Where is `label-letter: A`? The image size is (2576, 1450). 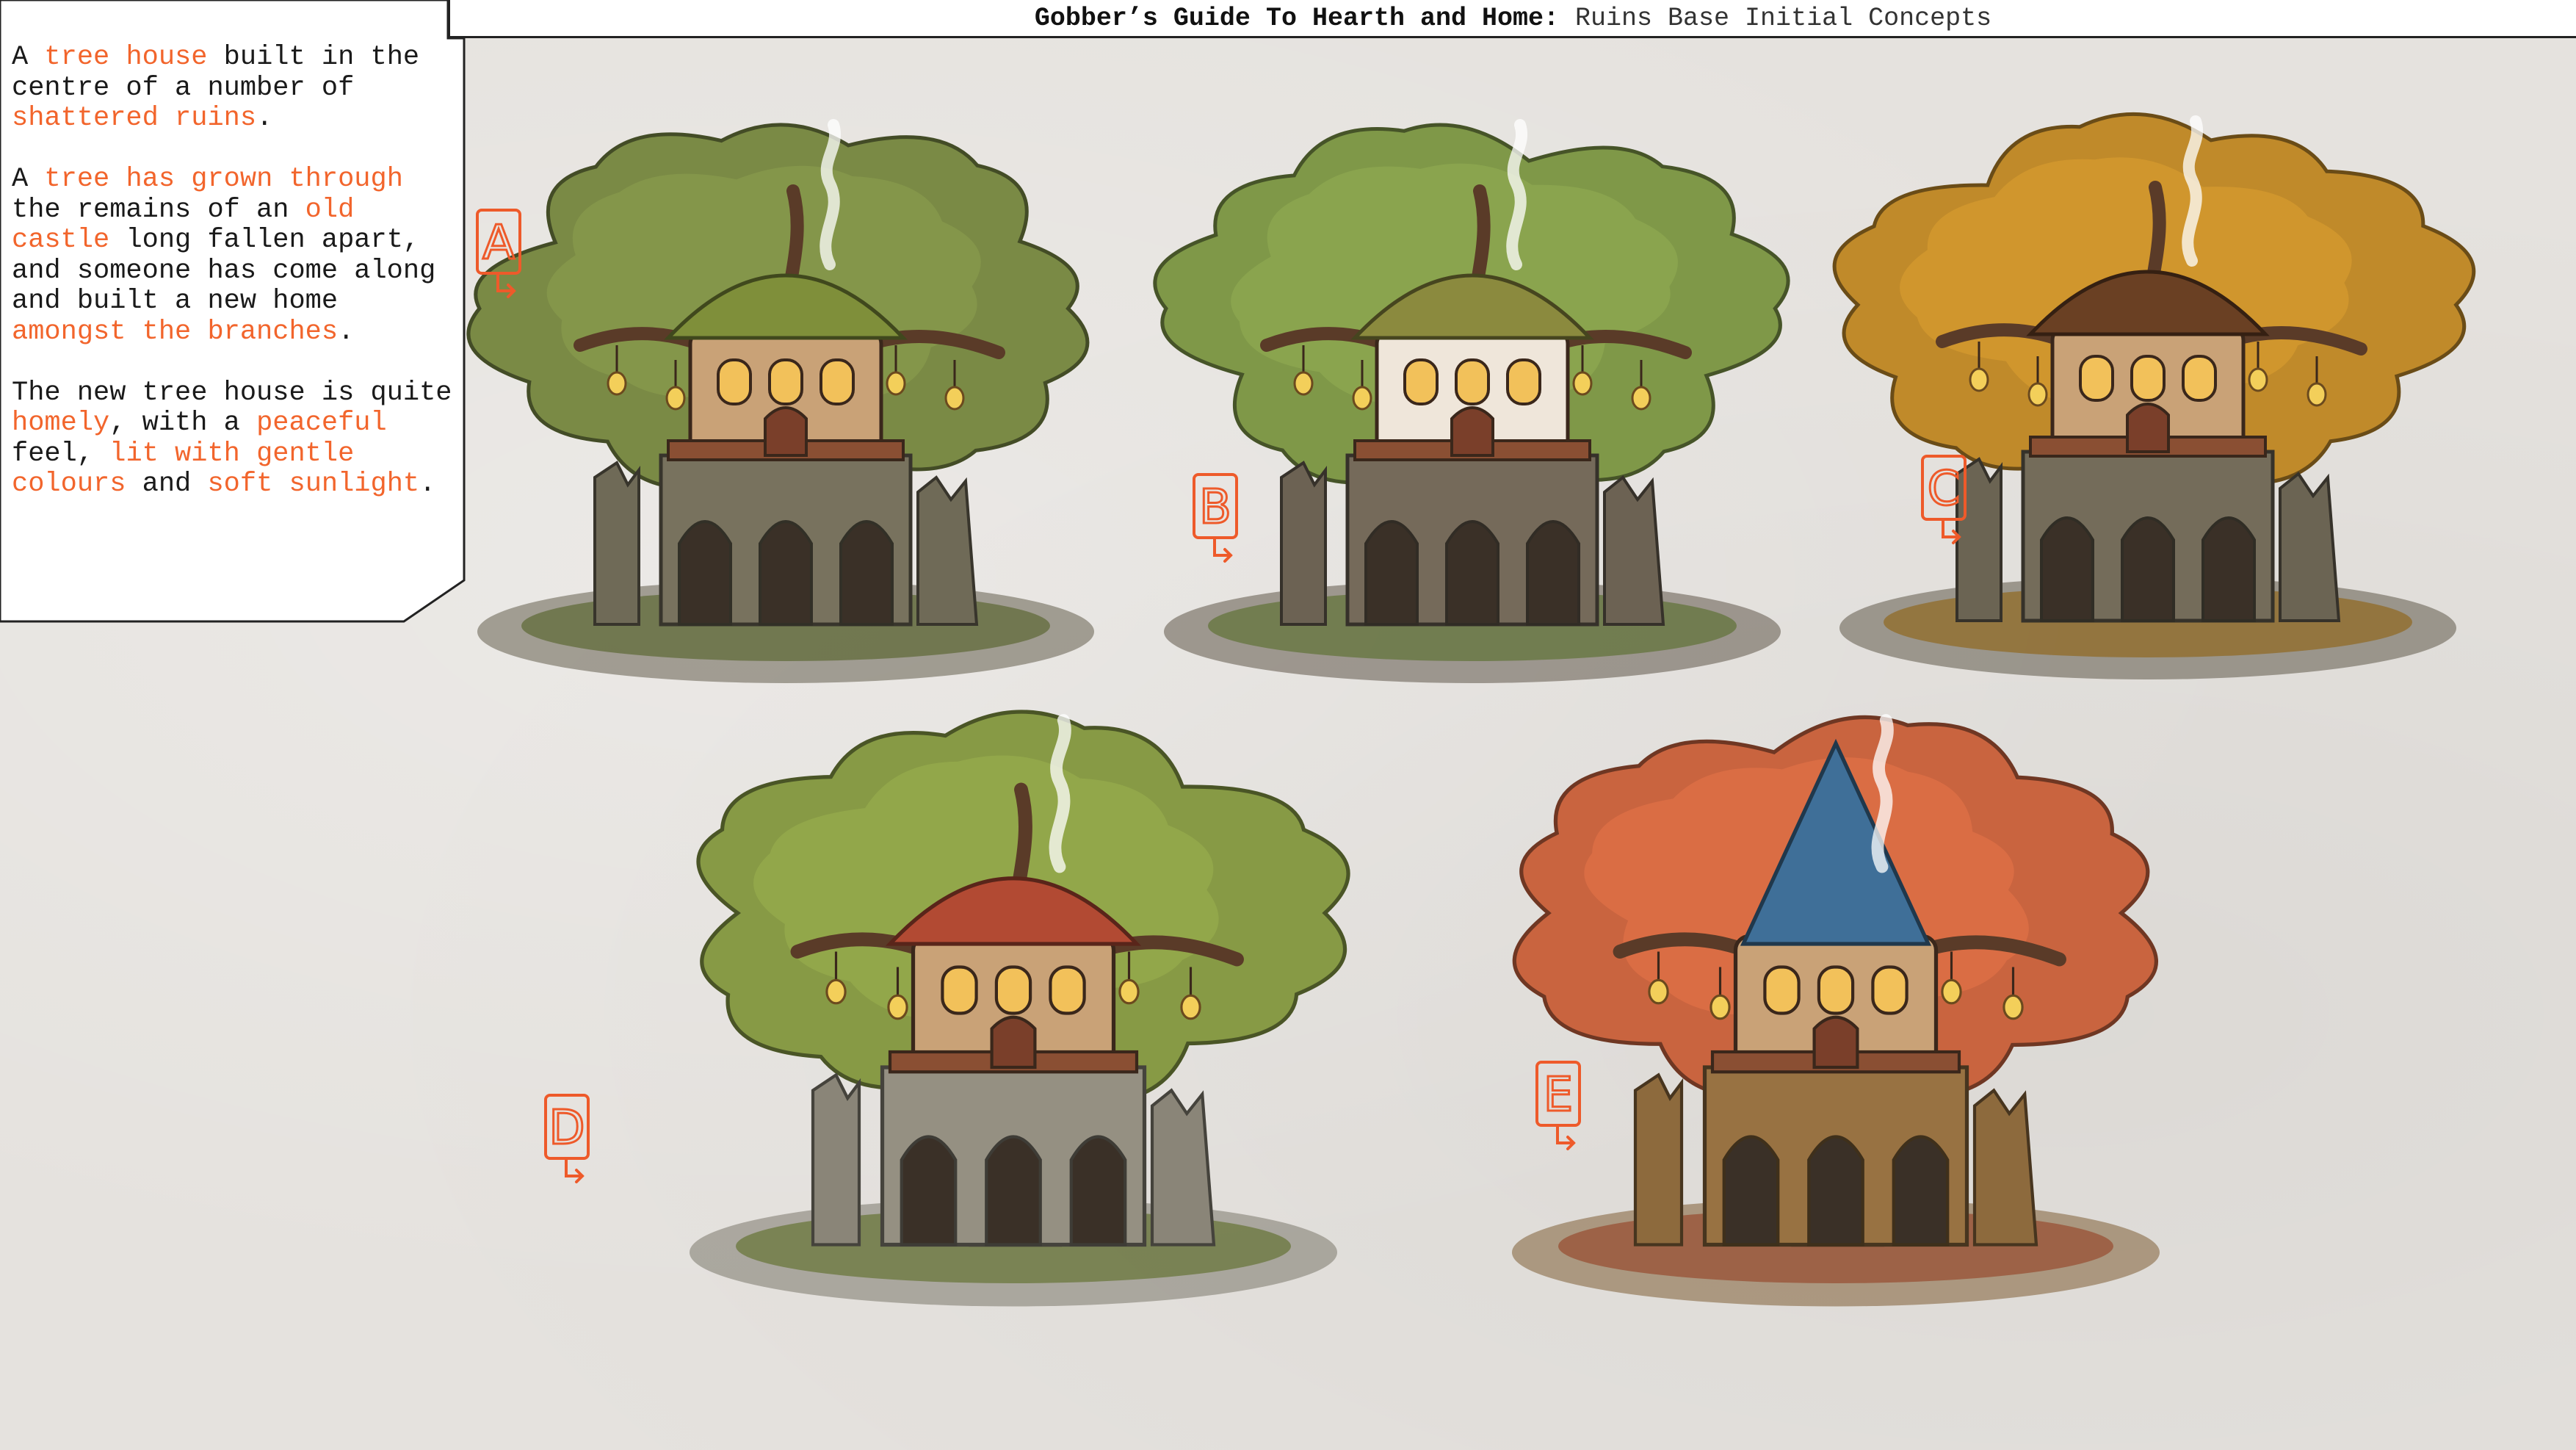
label-letter: A is located at coordinates (498, 243).